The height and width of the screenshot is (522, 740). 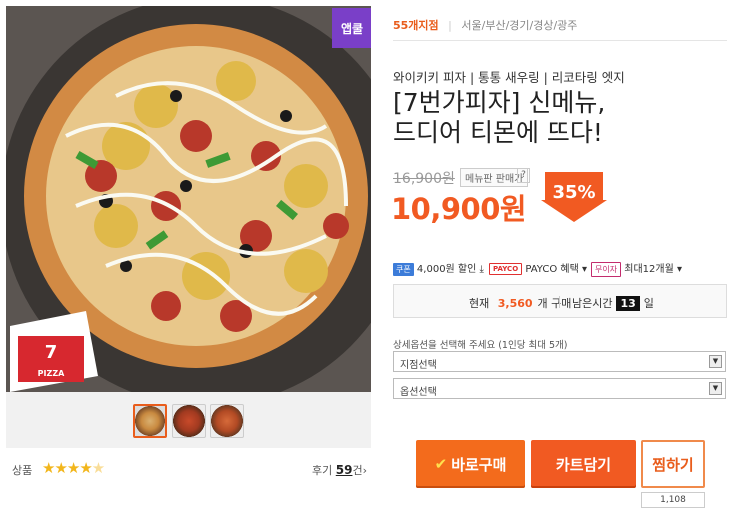 I want to click on divider, so click(x=559, y=302).